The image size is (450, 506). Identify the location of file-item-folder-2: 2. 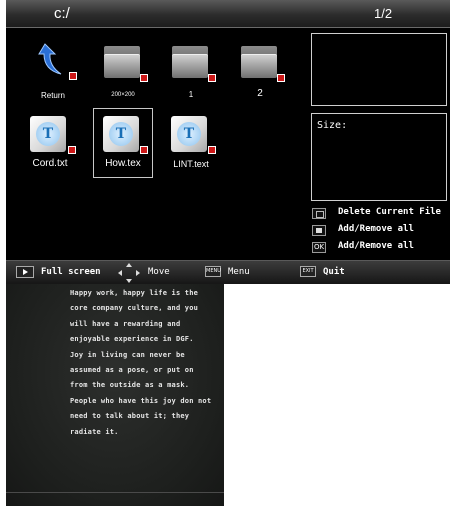
(260, 76).